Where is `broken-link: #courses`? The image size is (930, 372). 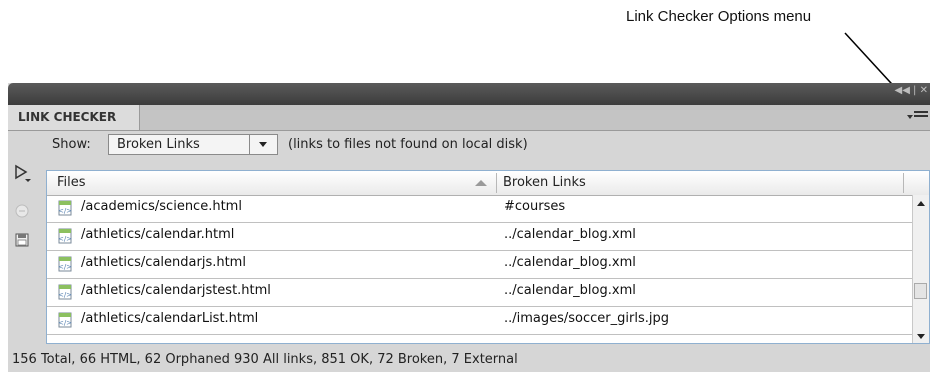 broken-link: #courses is located at coordinates (534, 206).